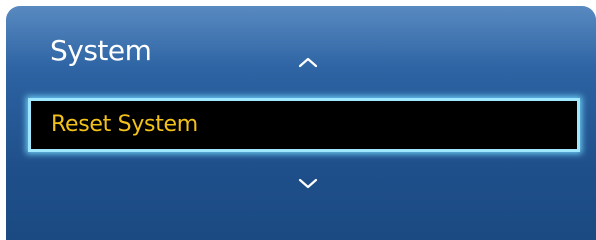 The height and width of the screenshot is (240, 596). I want to click on chevron-down-icon, so click(308, 184).